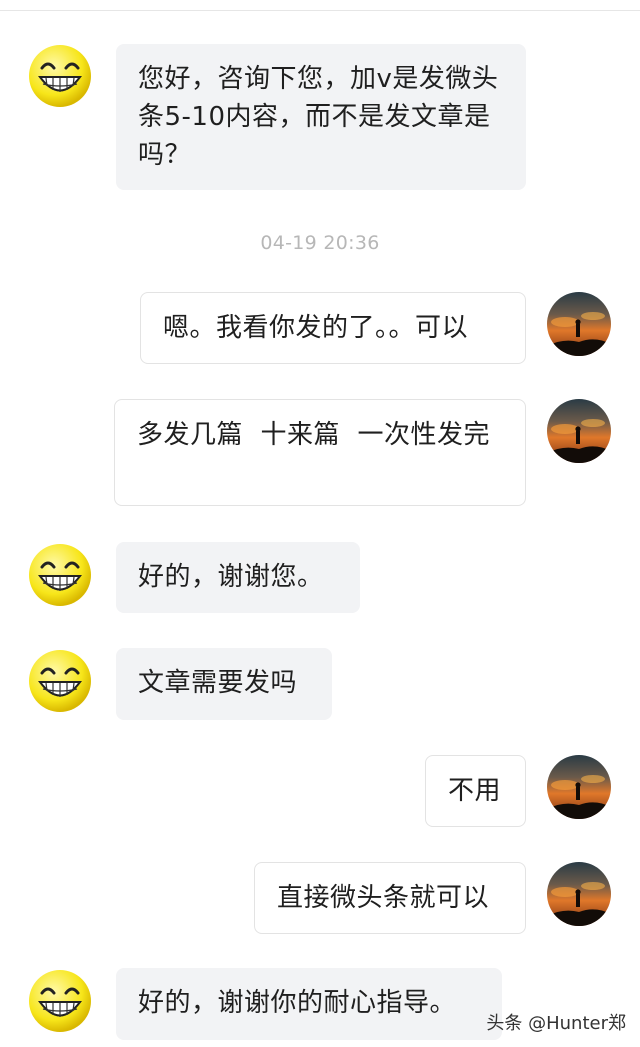 The width and height of the screenshot is (640, 1047). Describe the element at coordinates (556, 1023) in the screenshot. I see `watermark-text: 头条 @Hunter郑` at that location.